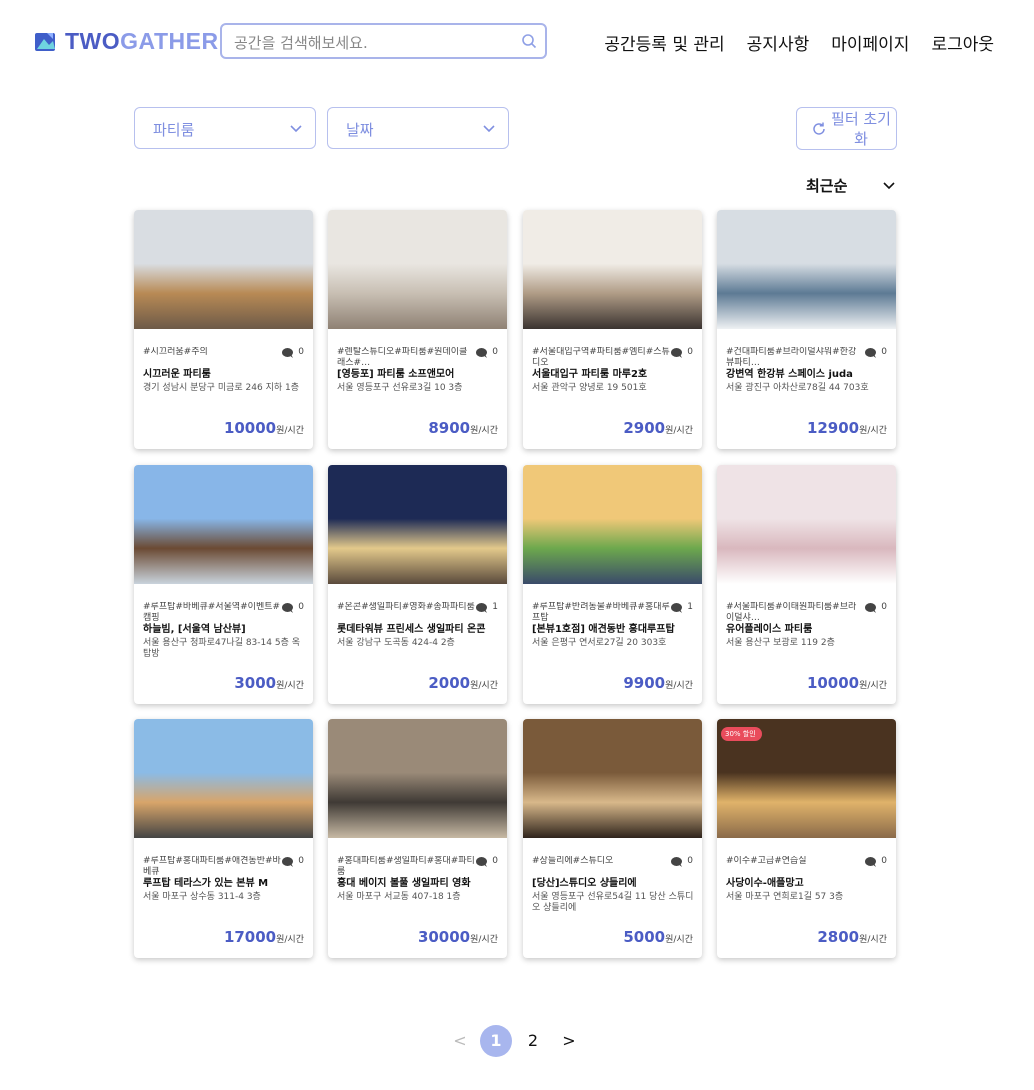 This screenshot has height=1090, width=1034. Describe the element at coordinates (644, 937) in the screenshot. I see `price-value: 5000` at that location.